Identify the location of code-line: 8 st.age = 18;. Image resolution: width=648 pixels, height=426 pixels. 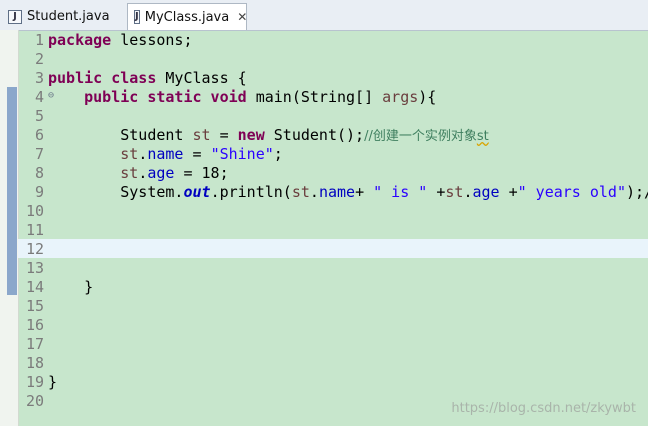
(333, 172).